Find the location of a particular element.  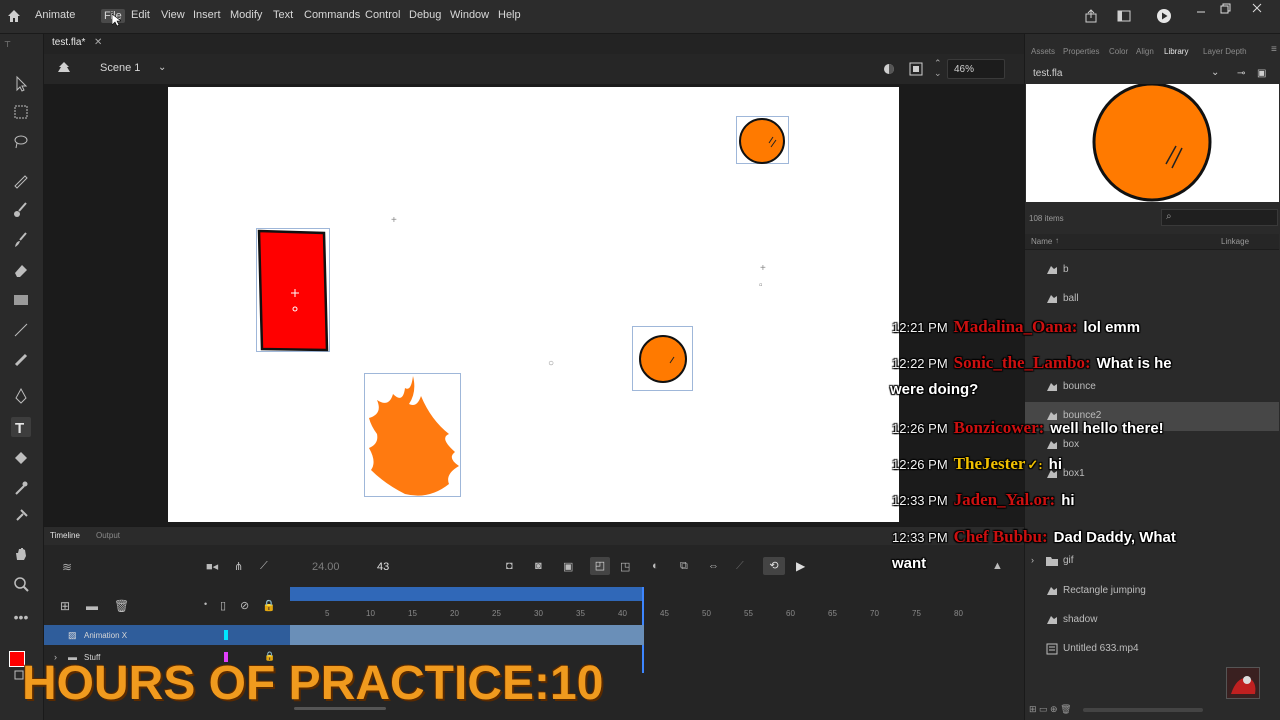

library-item: b is located at coordinates (1152, 270).